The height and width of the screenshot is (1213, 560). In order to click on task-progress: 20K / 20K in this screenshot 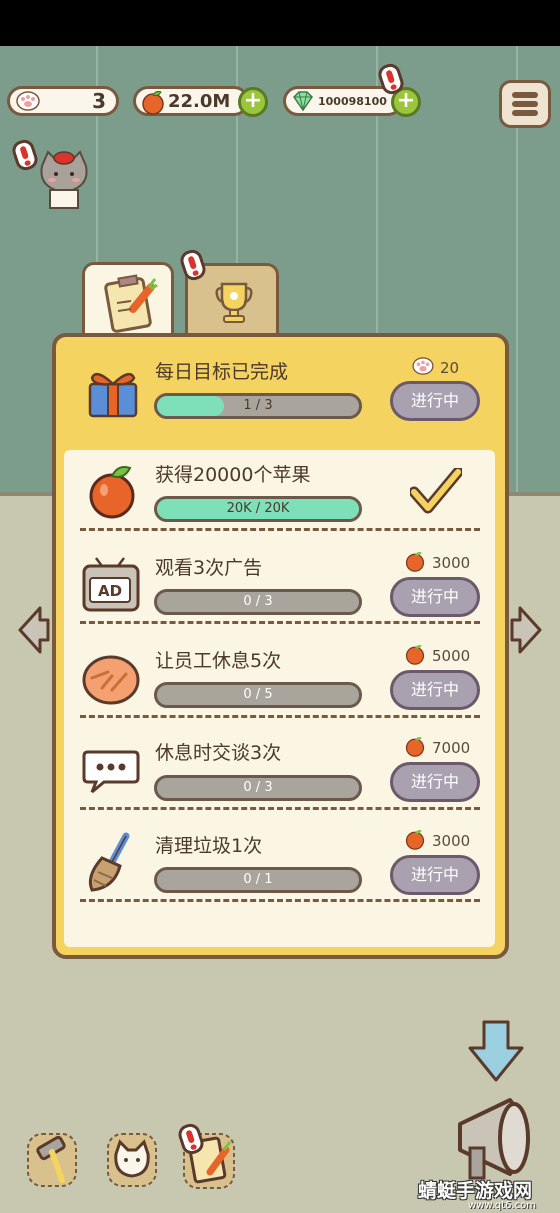, I will do `click(258, 509)`.